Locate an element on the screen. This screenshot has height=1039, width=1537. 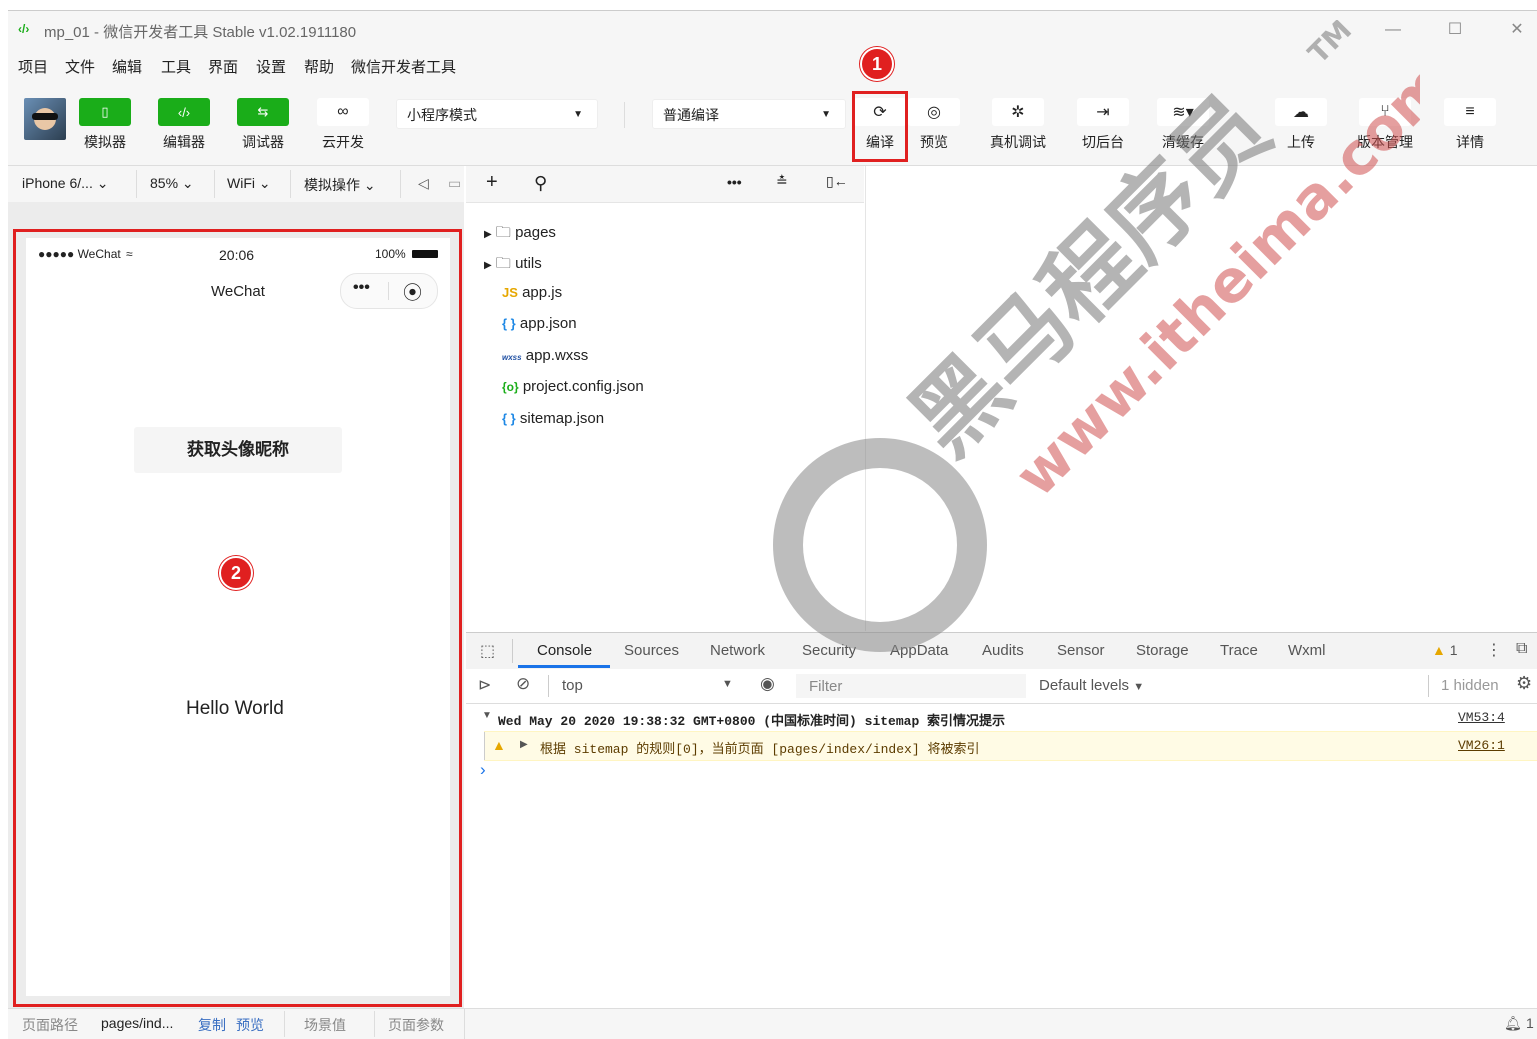
menu-item-edit: 编辑 is located at coordinates (127, 66).